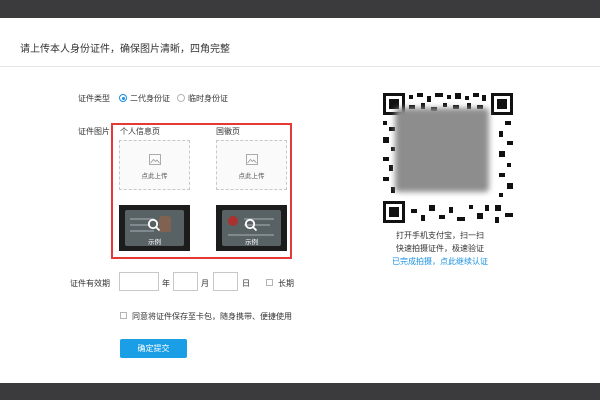  What do you see at coordinates (228, 131) in the screenshot?
I see `back-side-label: 国徽页` at bounding box center [228, 131].